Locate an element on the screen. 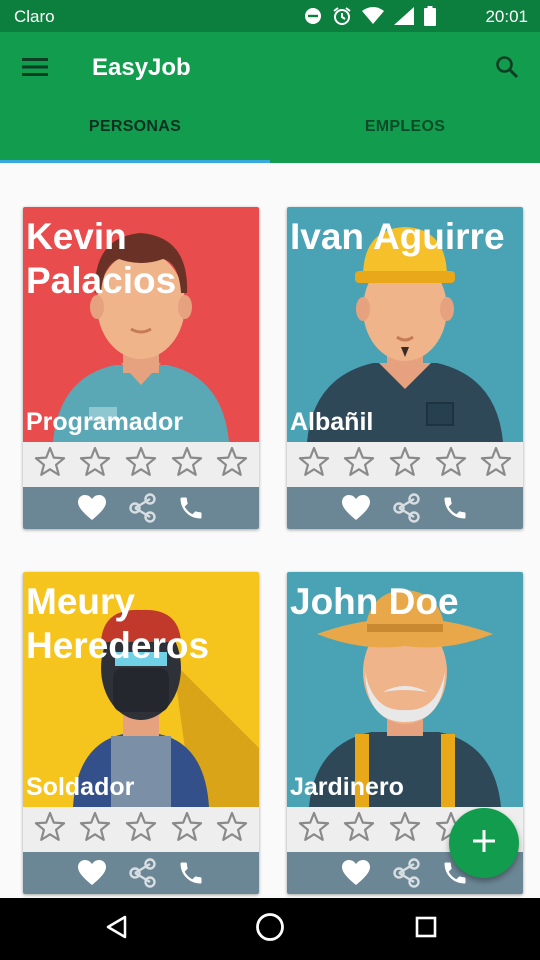 Image resolution: width=540 pixels, height=960 pixels. recents-icon is located at coordinates (426, 929).